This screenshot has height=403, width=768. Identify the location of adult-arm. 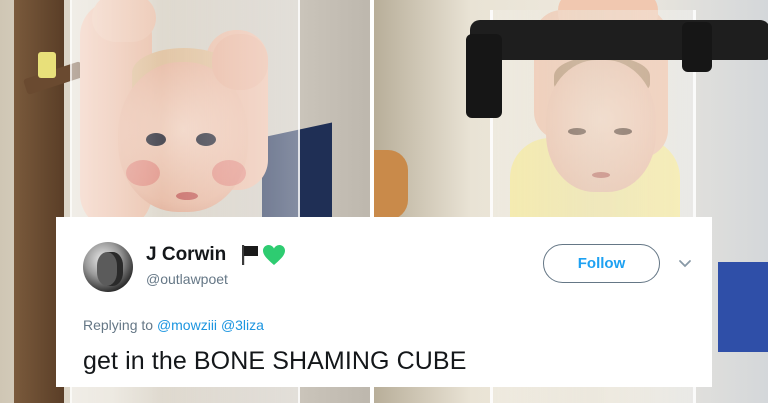
(390, 185).